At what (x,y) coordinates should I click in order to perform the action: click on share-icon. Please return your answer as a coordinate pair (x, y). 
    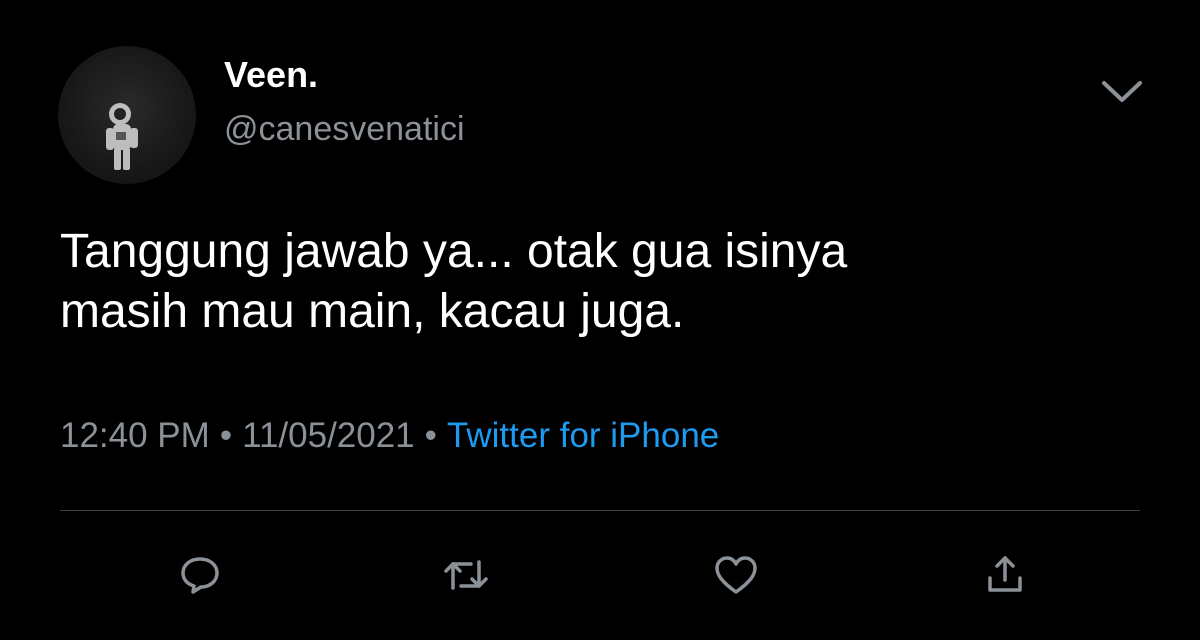
    Looking at the image, I should click on (1005, 574).